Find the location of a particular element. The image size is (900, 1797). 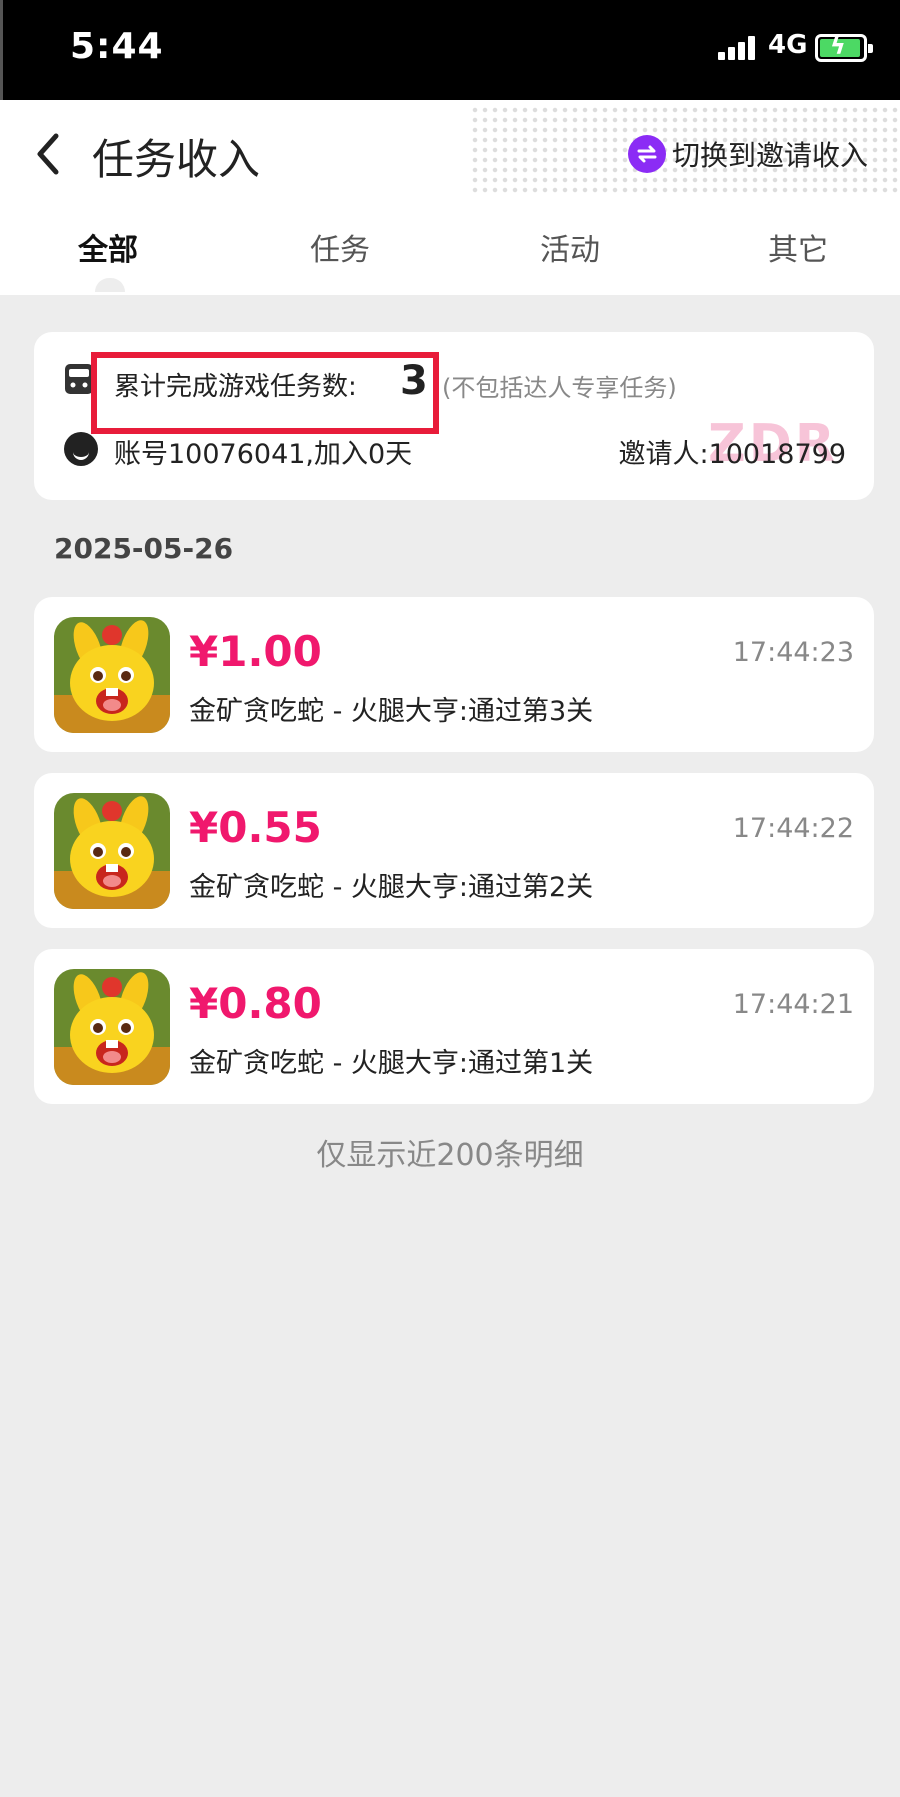

income-time: 17:44:21 is located at coordinates (793, 1004).